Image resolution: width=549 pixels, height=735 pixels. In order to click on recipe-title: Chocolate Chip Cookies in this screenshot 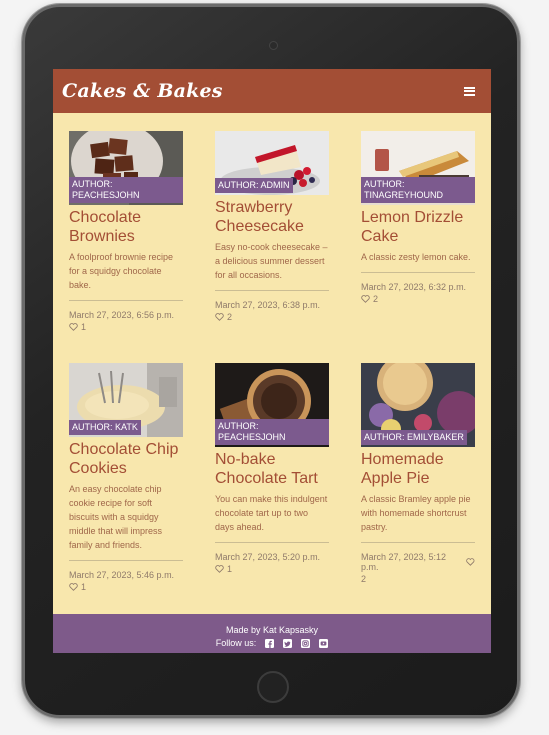, I will do `click(126, 459)`.